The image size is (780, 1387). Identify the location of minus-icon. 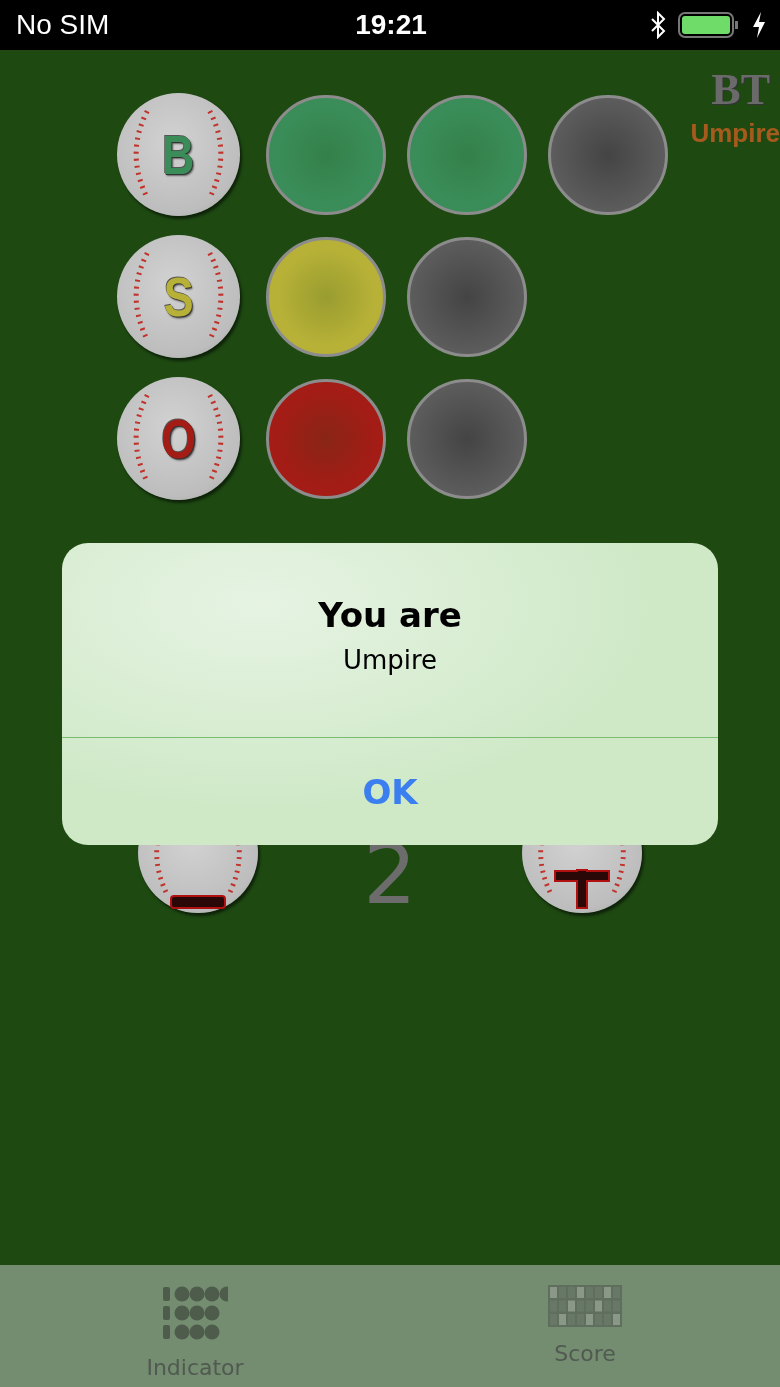
(198, 902).